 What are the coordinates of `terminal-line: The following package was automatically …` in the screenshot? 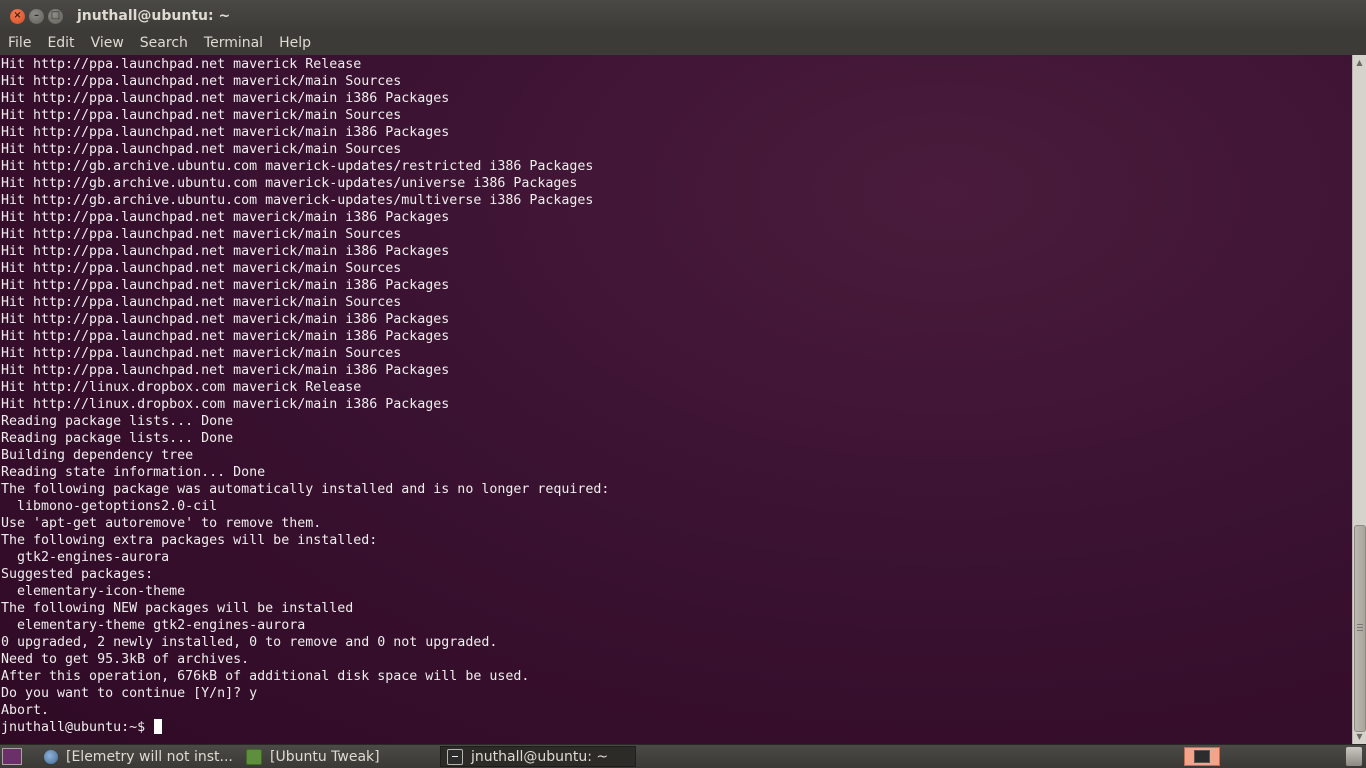 It's located at (305, 489).